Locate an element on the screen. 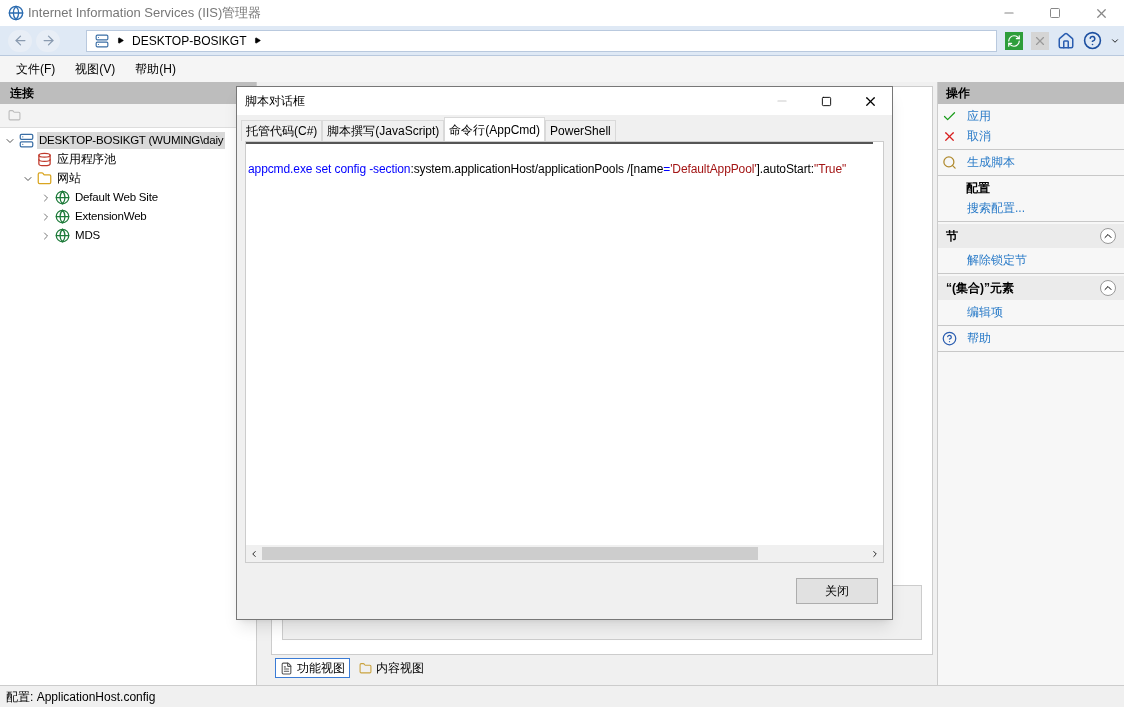 The image size is (1124, 707). dialog-tab: PowerShell is located at coordinates (580, 130).